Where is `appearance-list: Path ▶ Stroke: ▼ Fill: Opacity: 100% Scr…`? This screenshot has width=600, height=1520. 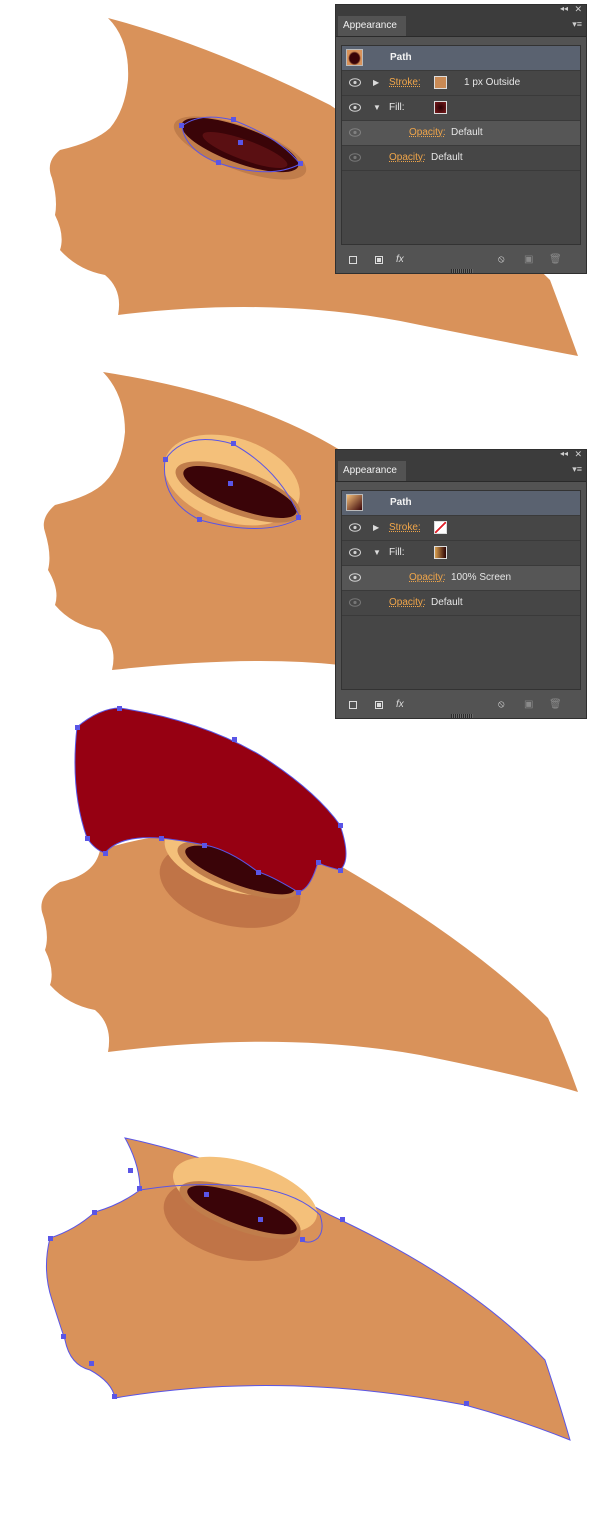 appearance-list: Path ▶ Stroke: ▼ Fill: Opacity: 100% Scr… is located at coordinates (461, 590).